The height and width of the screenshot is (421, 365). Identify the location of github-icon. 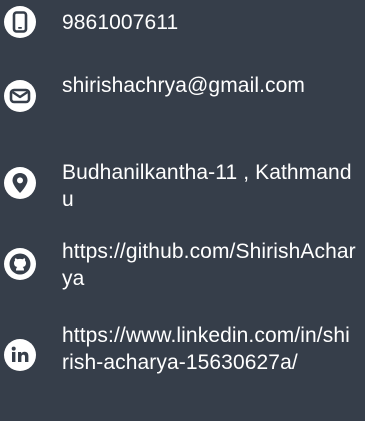
(20, 264).